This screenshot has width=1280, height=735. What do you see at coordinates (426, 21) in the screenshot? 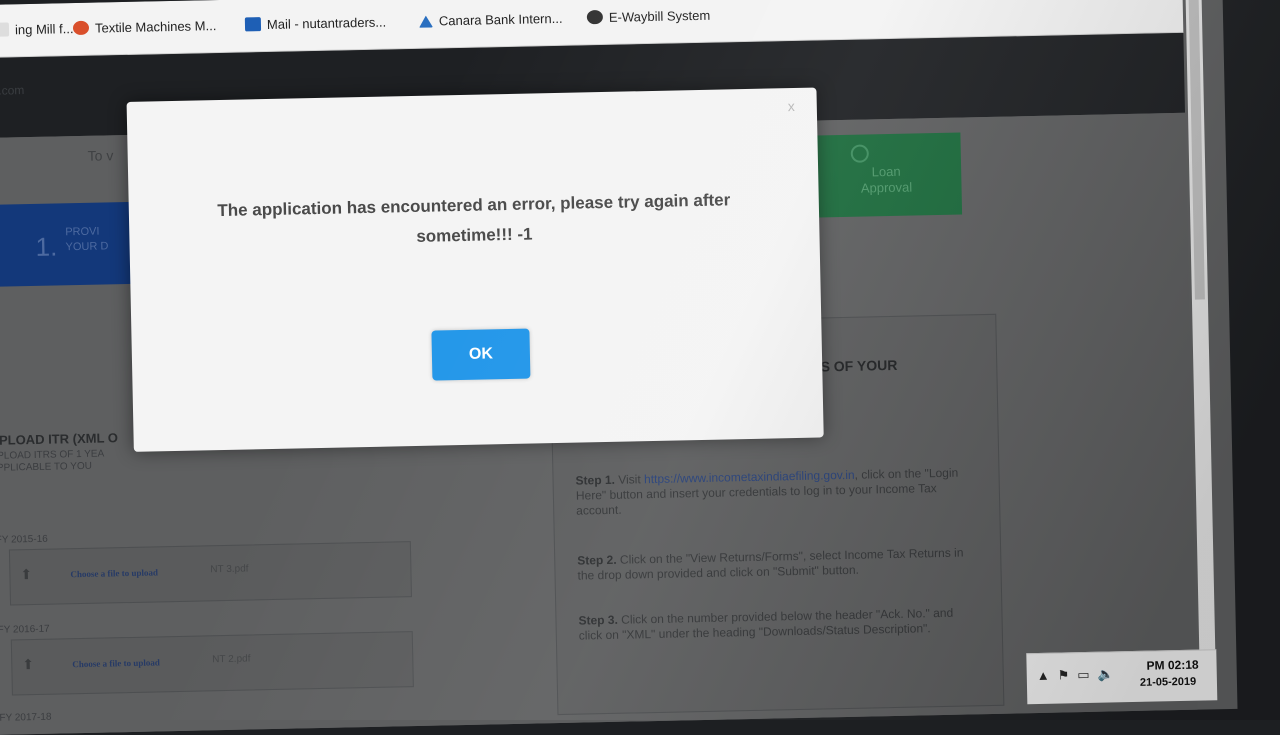
I see `canara-logo-icon` at bounding box center [426, 21].